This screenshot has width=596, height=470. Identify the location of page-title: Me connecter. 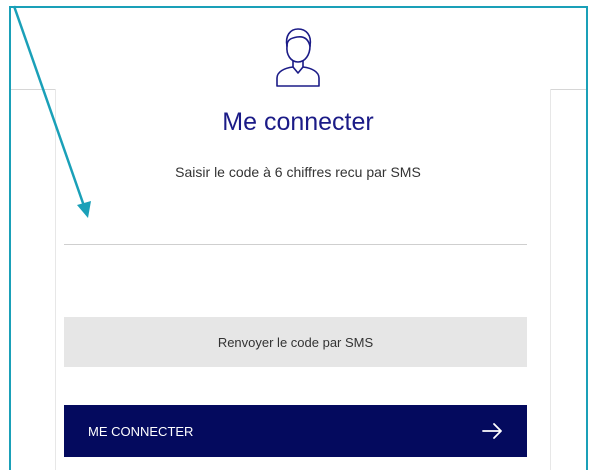
(298, 122).